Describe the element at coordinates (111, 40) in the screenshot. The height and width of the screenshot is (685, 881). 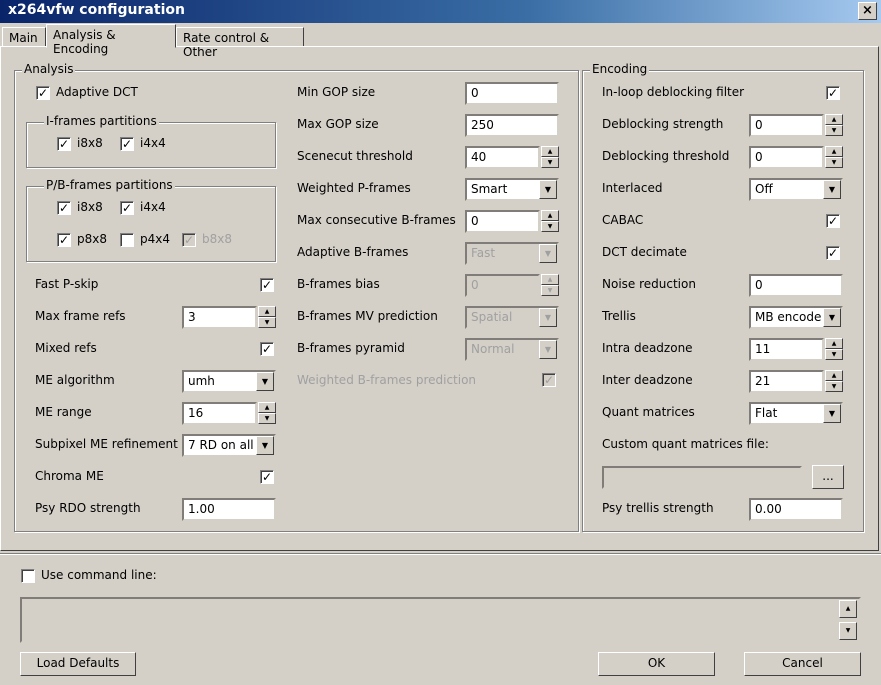
I see `tab-analysis-encoding: Analysis & Encoding` at that location.